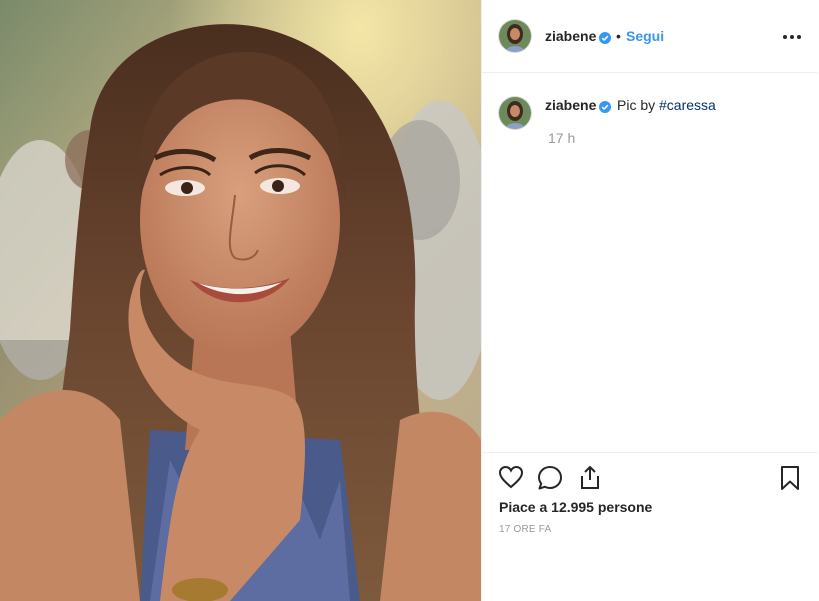 Image resolution: width=819 pixels, height=601 pixels. I want to click on caption-timestamp: 17 h, so click(561, 138).